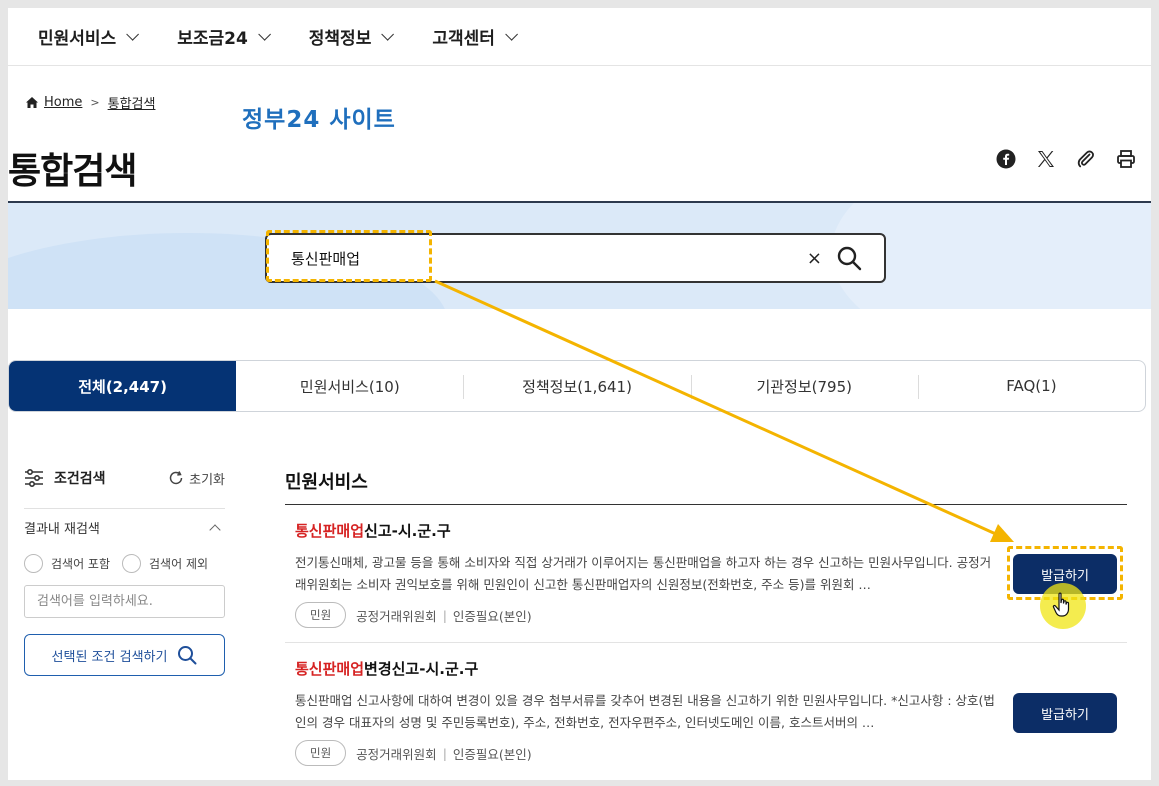 The width and height of the screenshot is (1159, 786). Describe the element at coordinates (1046, 159) in the screenshot. I see `x-icon` at that location.